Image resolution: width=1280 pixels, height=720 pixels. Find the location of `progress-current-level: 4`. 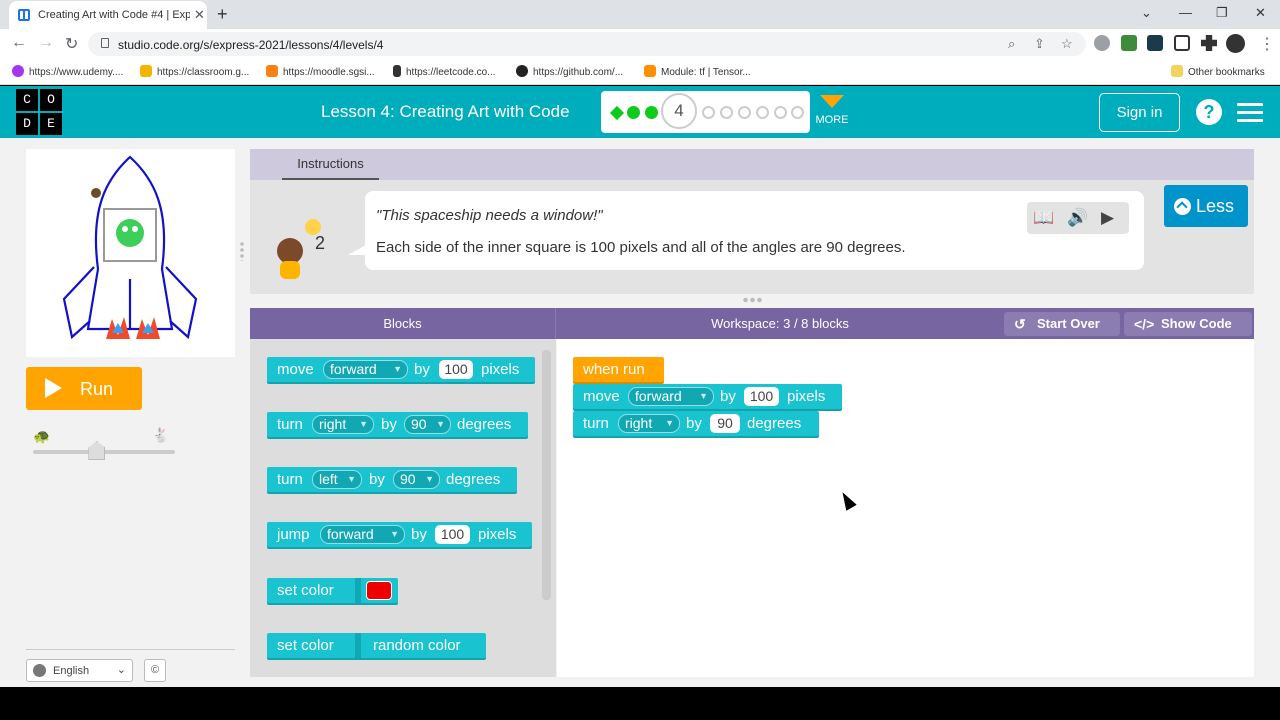

progress-current-level: 4 is located at coordinates (679, 111).